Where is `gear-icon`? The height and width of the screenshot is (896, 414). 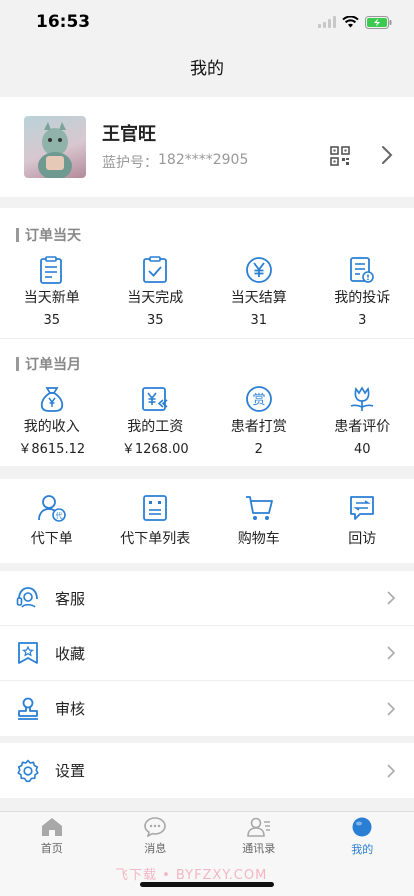
gear-icon is located at coordinates (28, 770).